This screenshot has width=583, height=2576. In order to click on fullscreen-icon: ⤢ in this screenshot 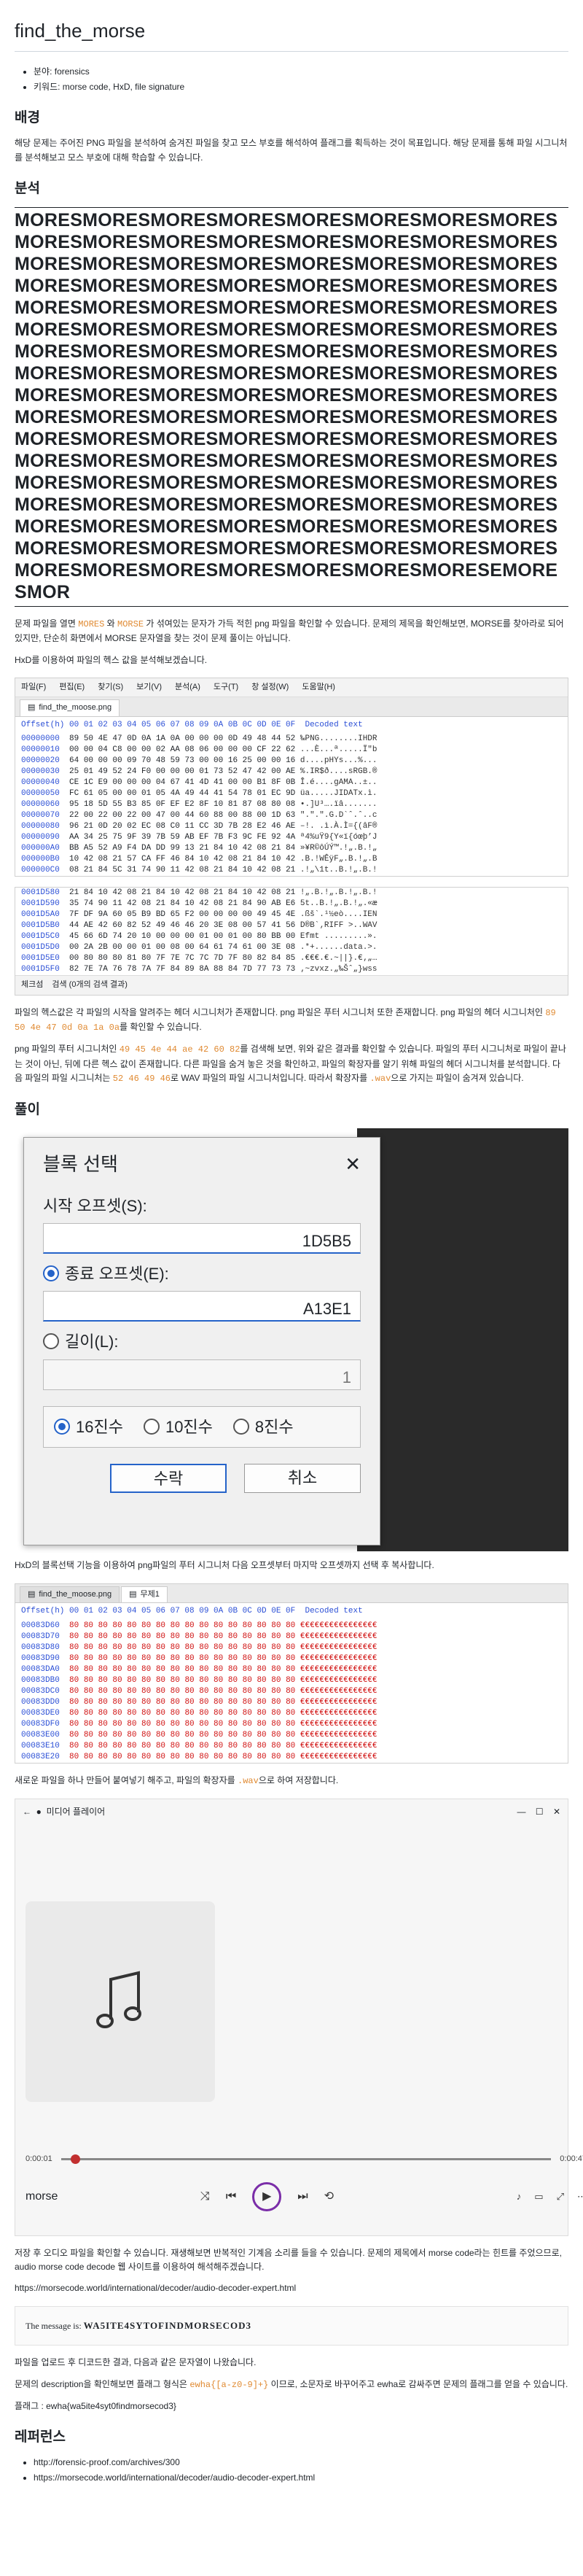, I will do `click(560, 2197)`.